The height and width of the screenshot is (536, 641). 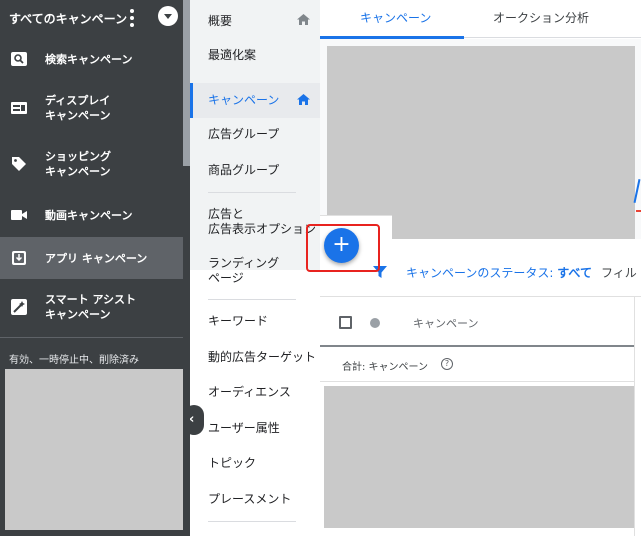 I want to click on nav-item-dynamic-ad-targets: 動的広告ターゲット, so click(x=262, y=357).